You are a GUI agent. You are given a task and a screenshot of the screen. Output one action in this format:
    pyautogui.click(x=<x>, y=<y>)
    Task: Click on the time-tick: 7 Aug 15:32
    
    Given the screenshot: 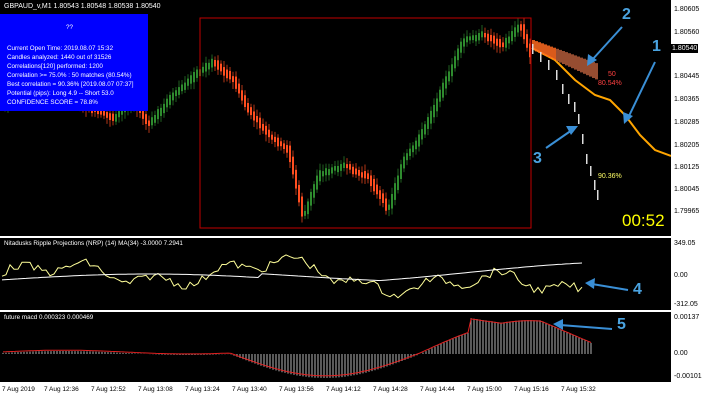 What is the action you would take?
    pyautogui.click(x=578, y=389)
    